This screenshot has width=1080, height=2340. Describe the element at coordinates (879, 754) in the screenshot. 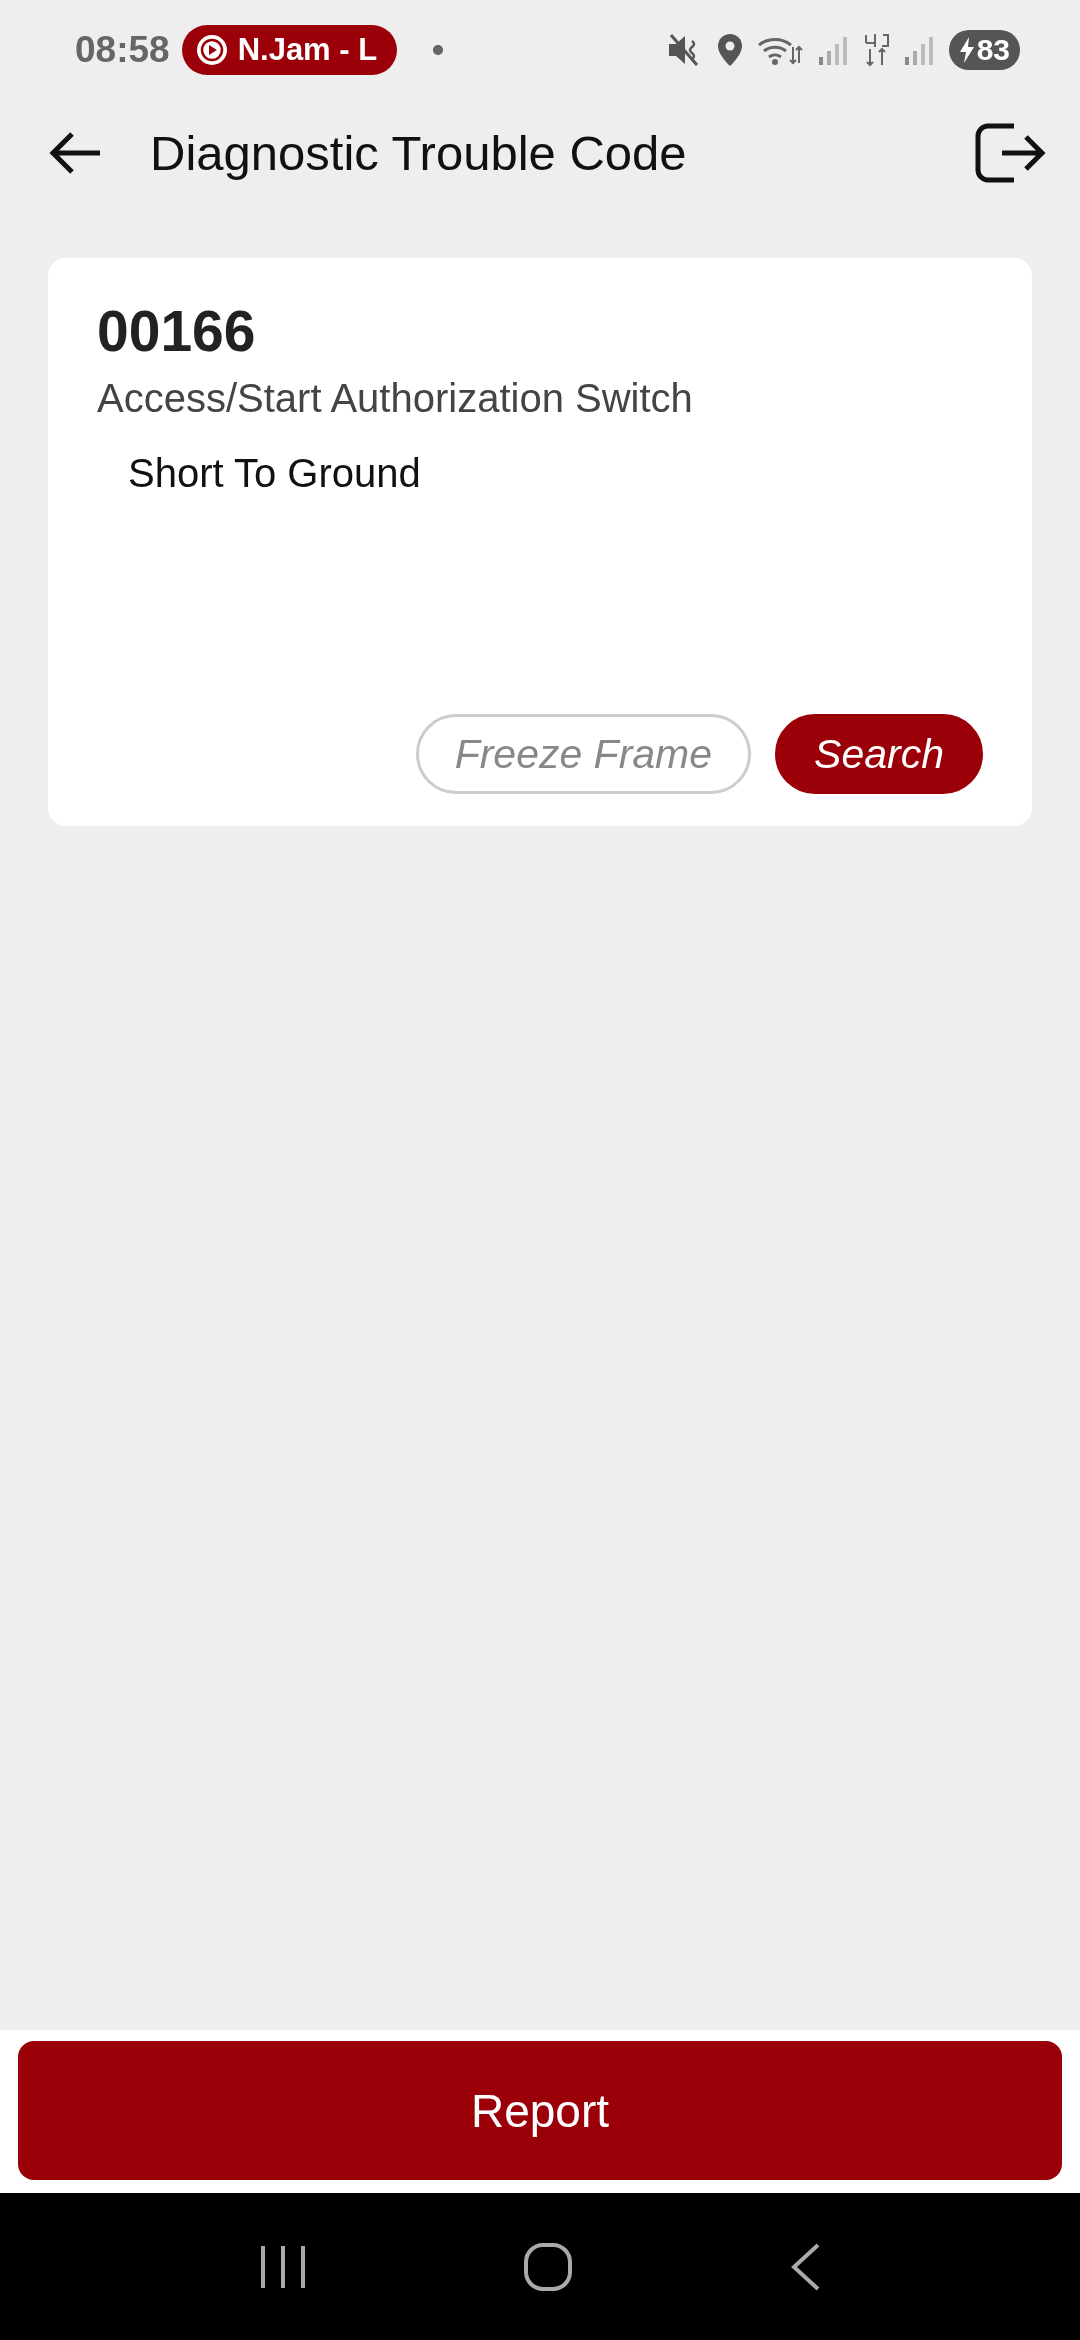

I see `search-button: Search` at that location.